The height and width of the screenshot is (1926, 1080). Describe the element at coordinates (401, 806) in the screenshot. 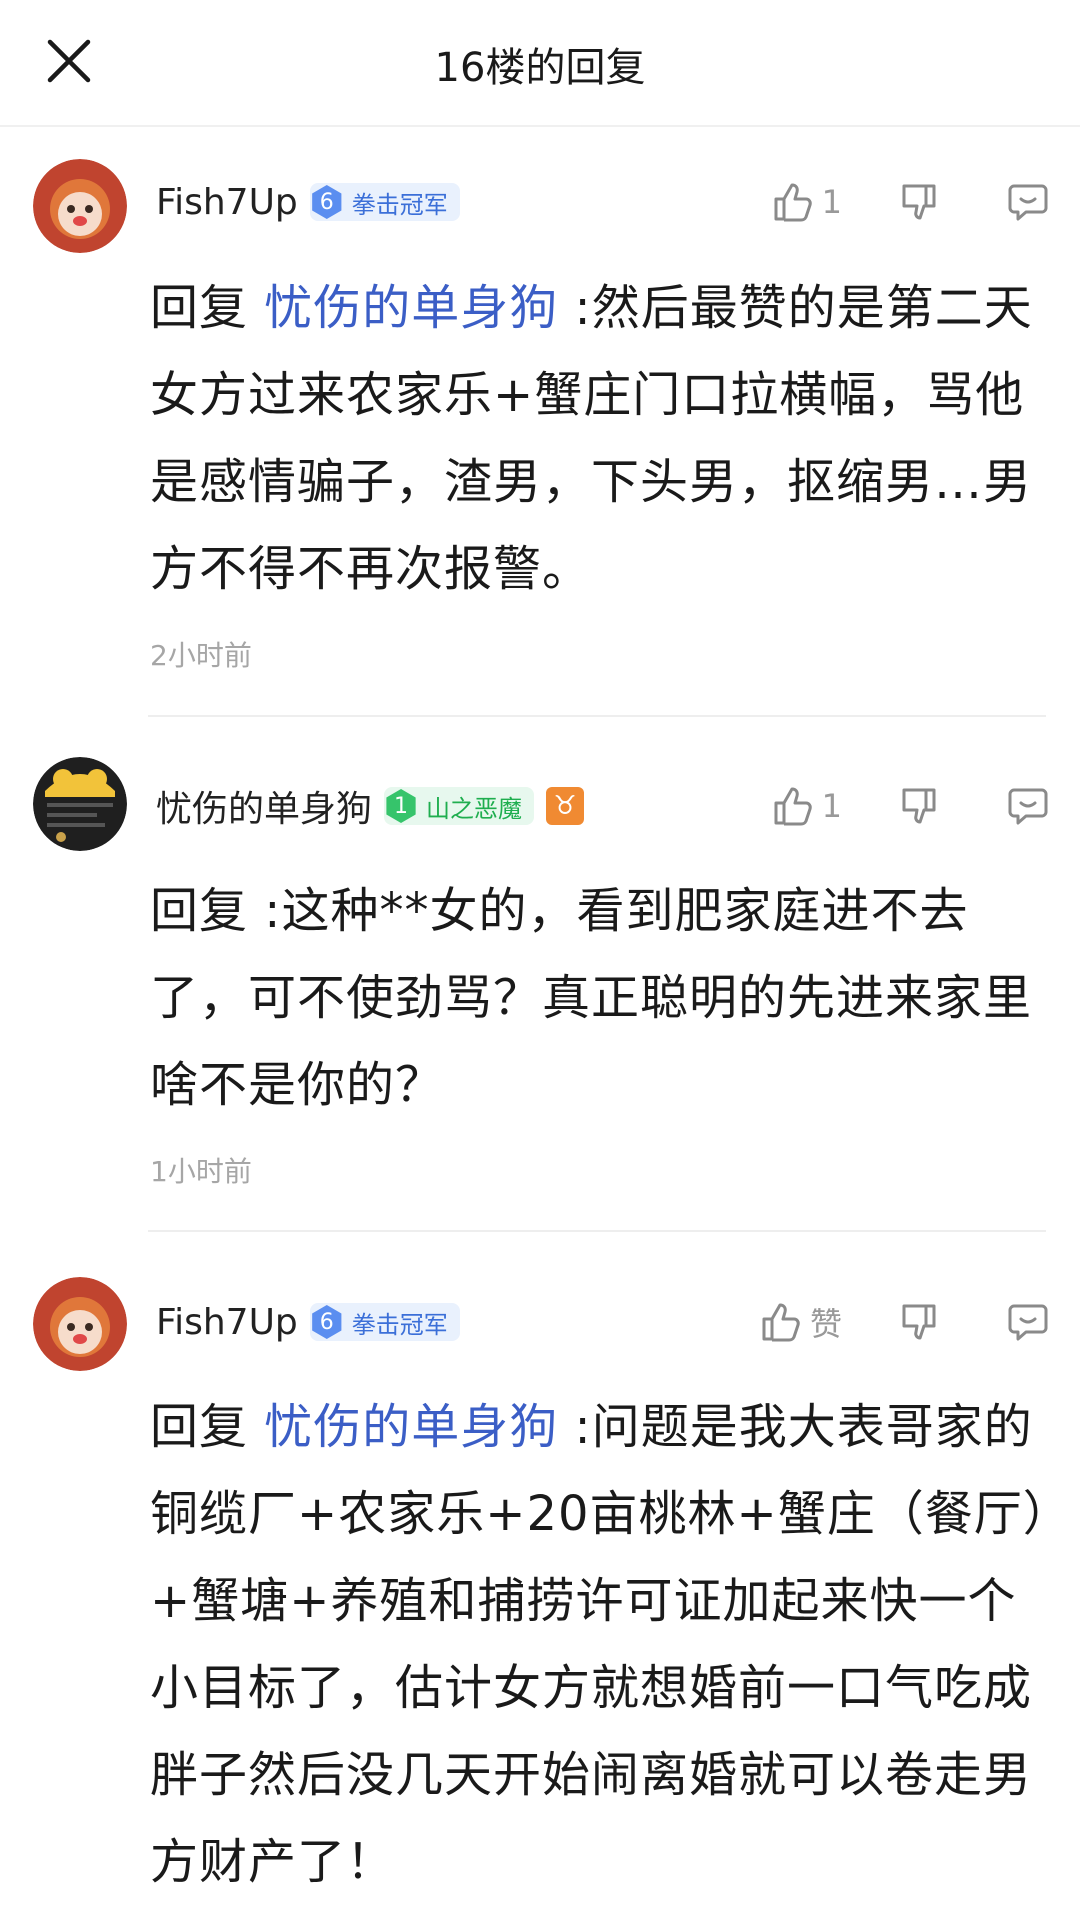

I see `level-icon: 1` at that location.